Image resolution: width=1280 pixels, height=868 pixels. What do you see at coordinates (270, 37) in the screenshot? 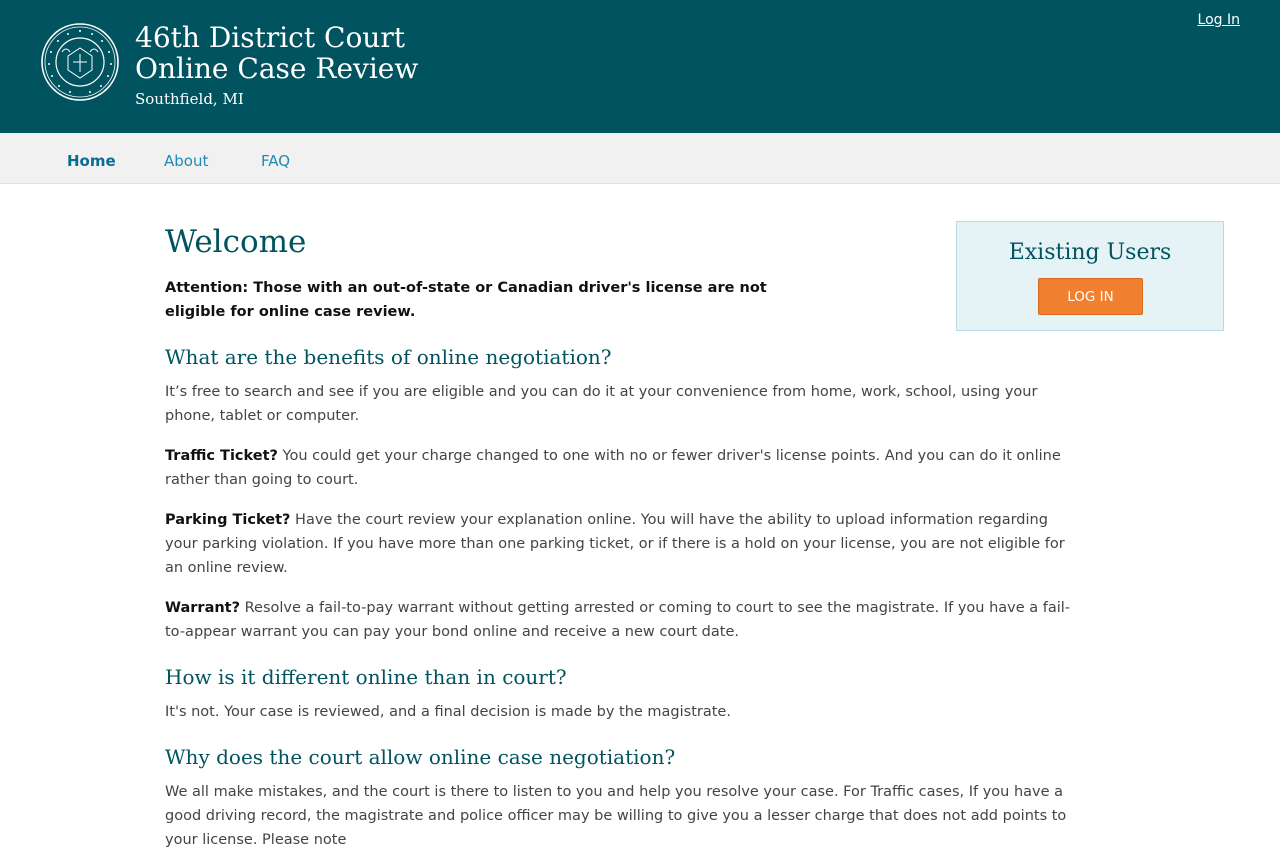
I see `site-title-line1: 46th District Court` at bounding box center [270, 37].